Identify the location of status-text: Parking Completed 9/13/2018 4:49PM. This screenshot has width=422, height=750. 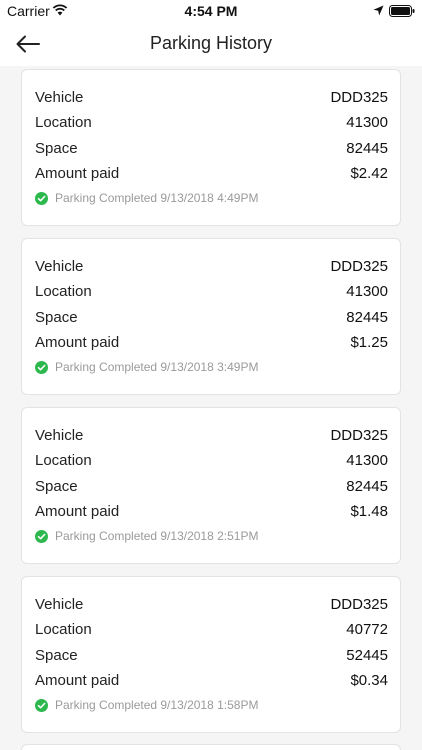
(157, 198).